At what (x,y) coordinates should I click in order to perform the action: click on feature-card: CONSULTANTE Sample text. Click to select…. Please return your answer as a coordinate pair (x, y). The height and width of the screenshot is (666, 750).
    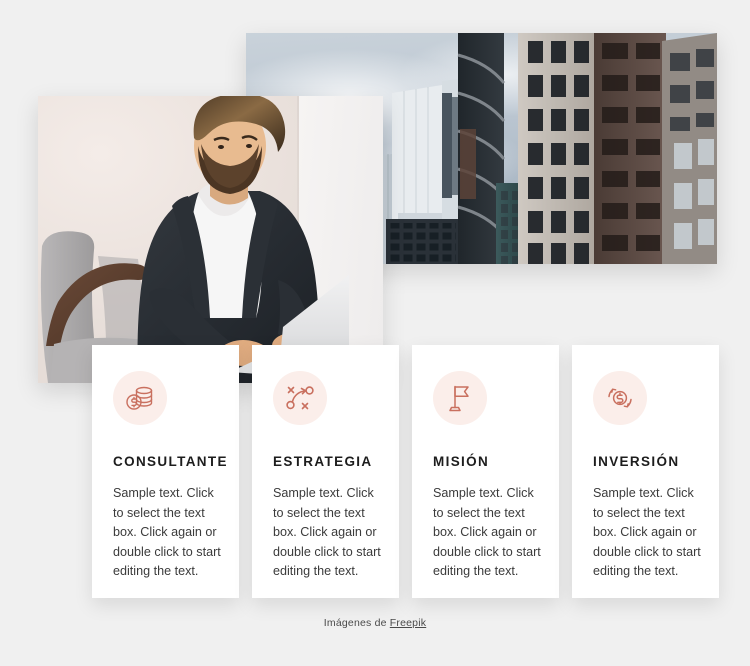
    Looking at the image, I should click on (165, 471).